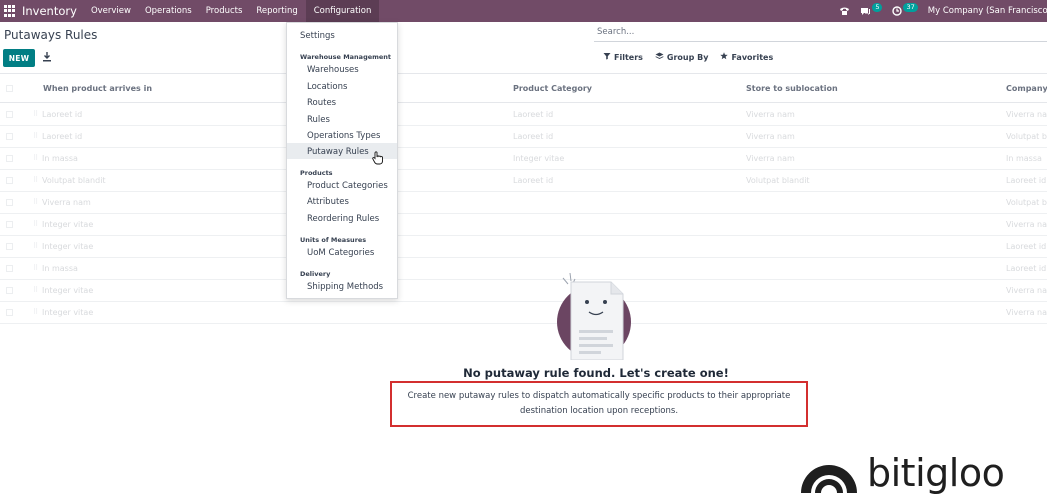 The width and height of the screenshot is (1047, 500). Describe the element at coordinates (552, 88) in the screenshot. I see `column-header-category: Product Category` at that location.